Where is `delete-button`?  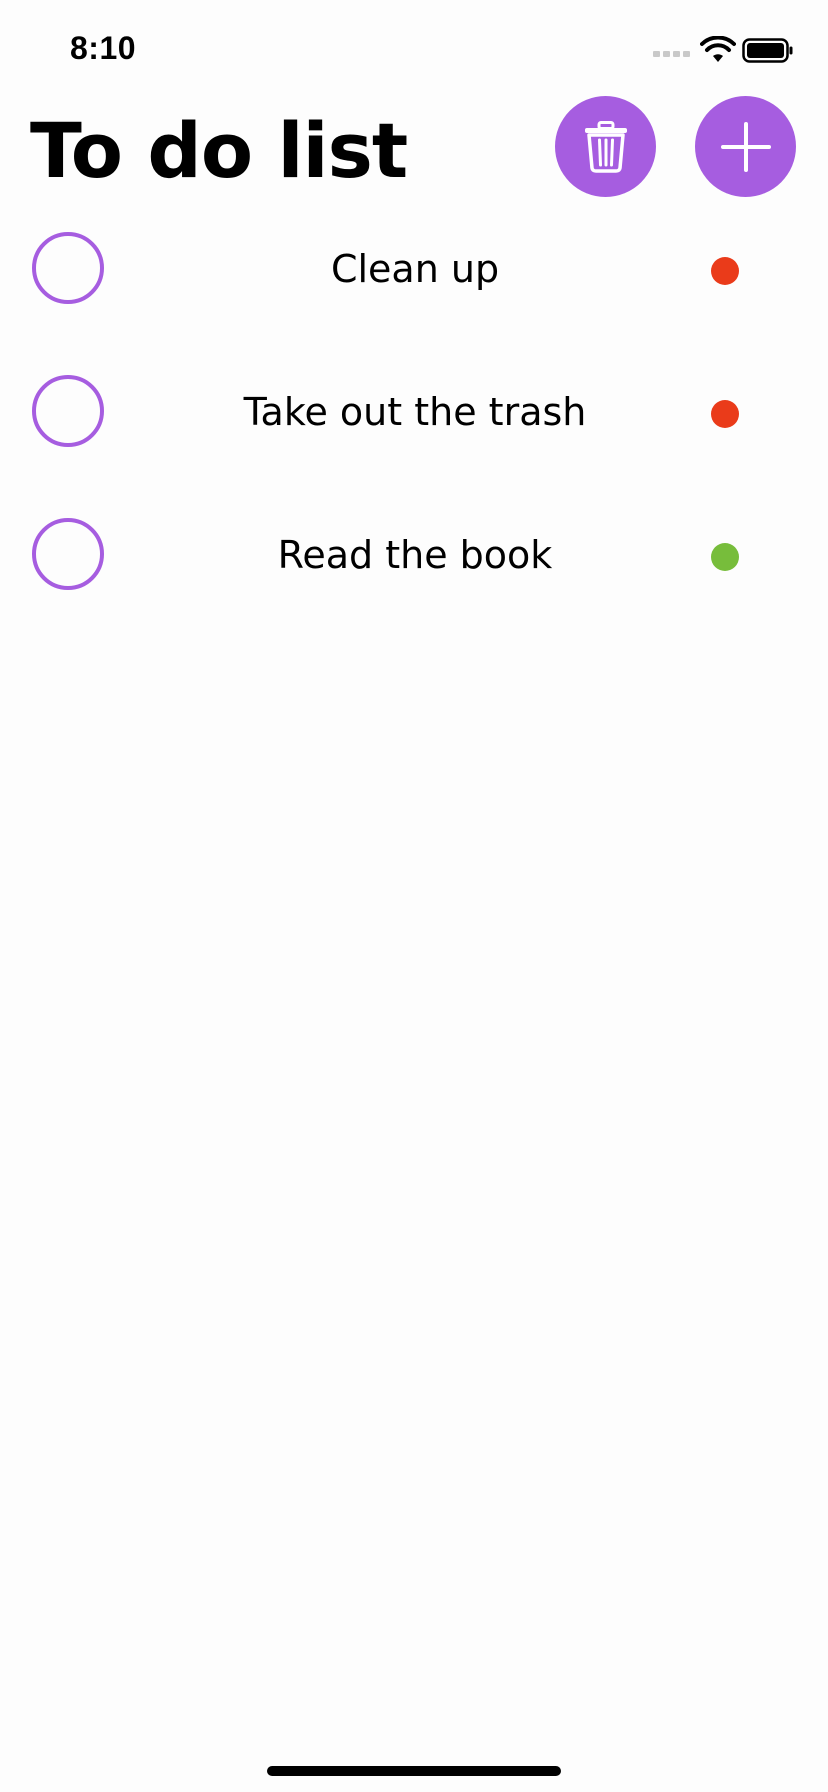 delete-button is located at coordinates (605, 146).